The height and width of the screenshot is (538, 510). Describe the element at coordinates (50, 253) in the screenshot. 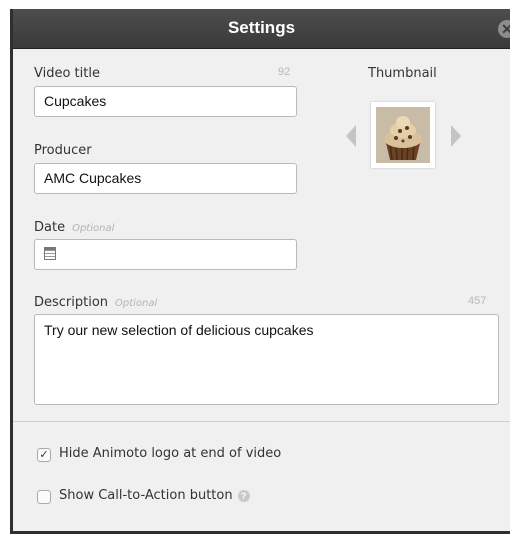

I see `calendar-icon` at that location.